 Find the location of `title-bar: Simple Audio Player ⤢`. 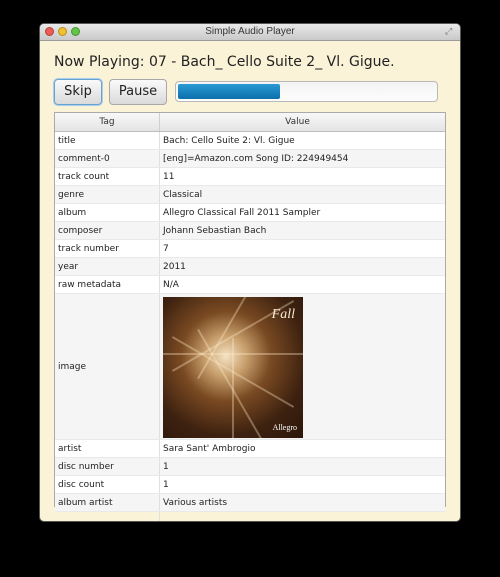

title-bar: Simple Audio Player ⤢ is located at coordinates (250, 32).